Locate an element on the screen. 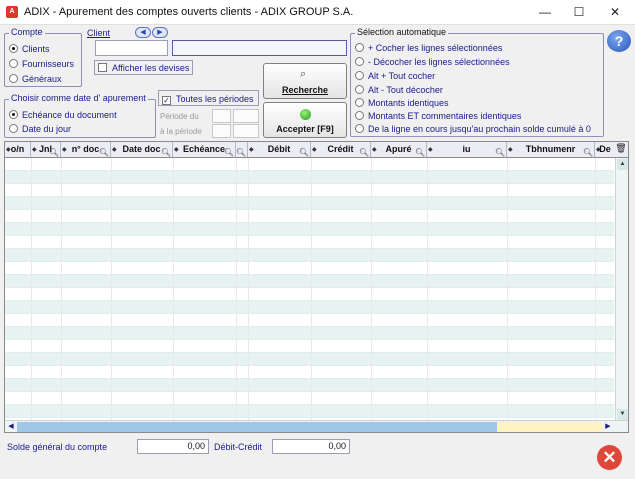 The height and width of the screenshot is (479, 635). scroll-up-arrow-icon: ▲ is located at coordinates (622, 164).